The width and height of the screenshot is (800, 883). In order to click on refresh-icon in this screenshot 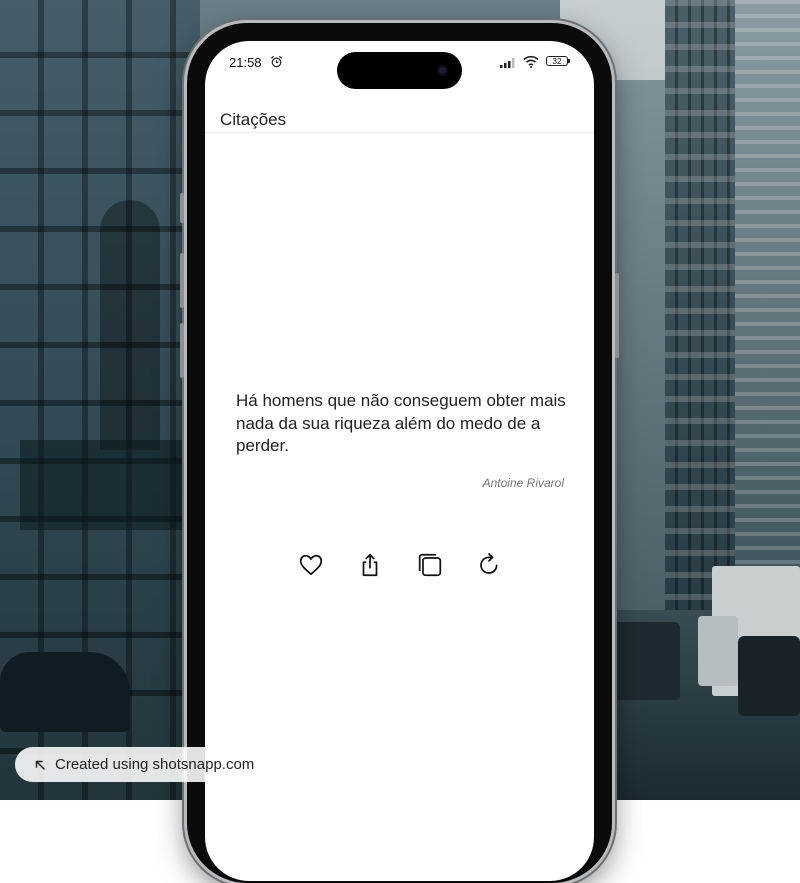, I will do `click(489, 563)`.